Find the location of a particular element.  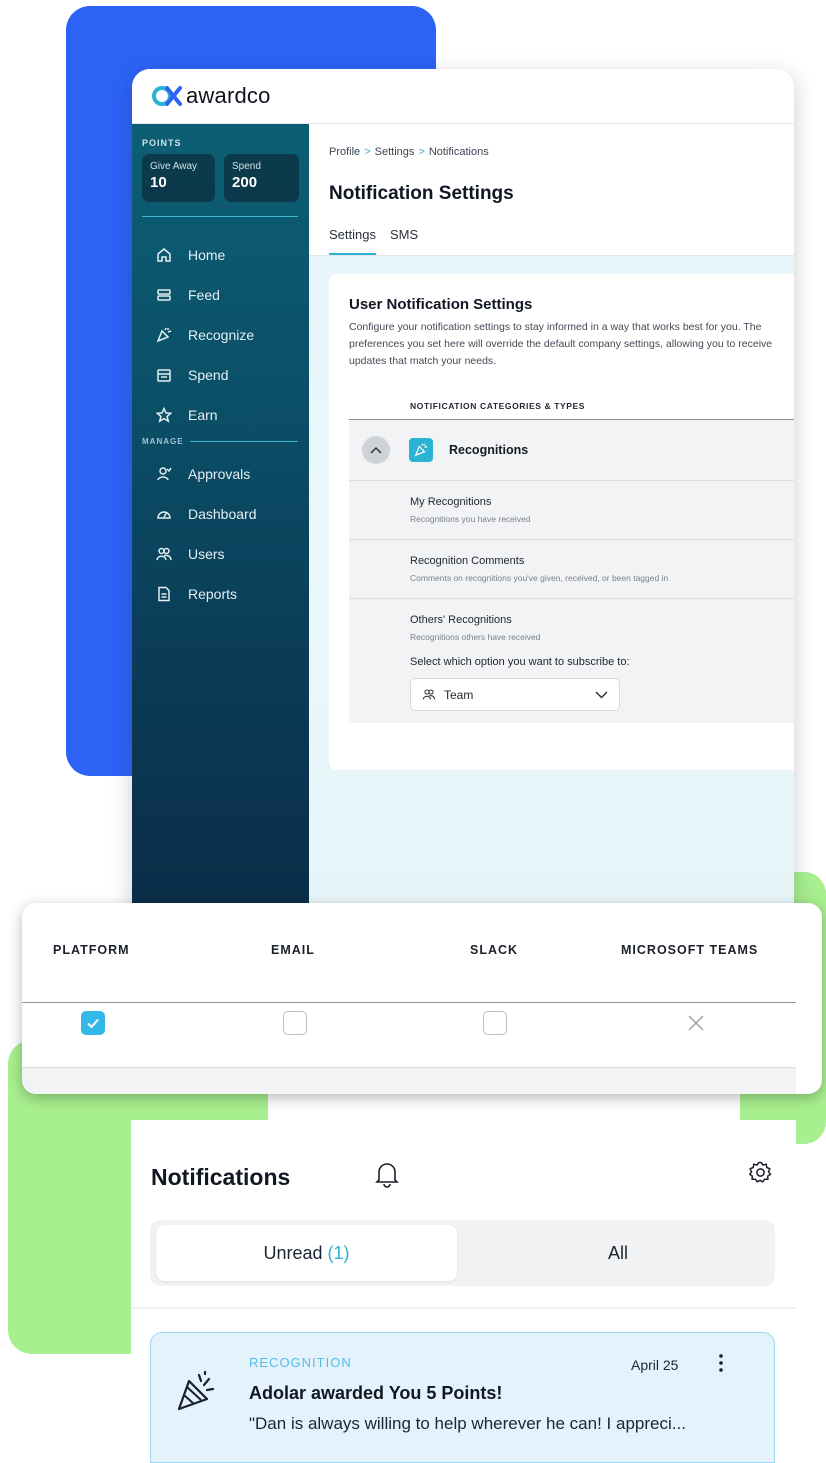

column-email: EMAIL is located at coordinates (293, 950).